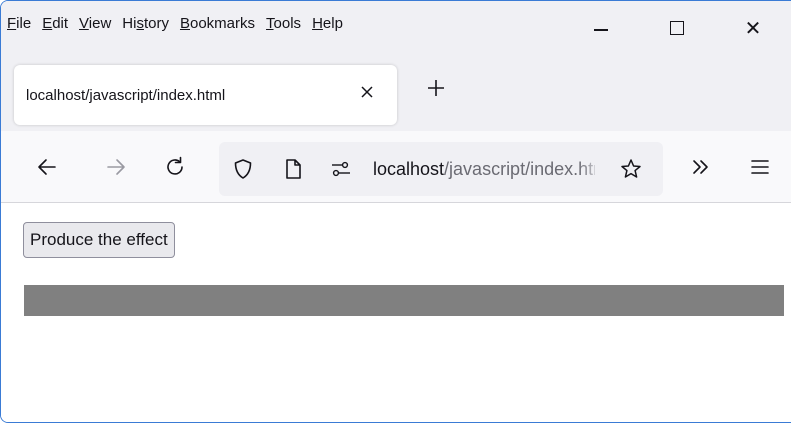  Describe the element at coordinates (404, 300) in the screenshot. I see `effect-bar` at that location.